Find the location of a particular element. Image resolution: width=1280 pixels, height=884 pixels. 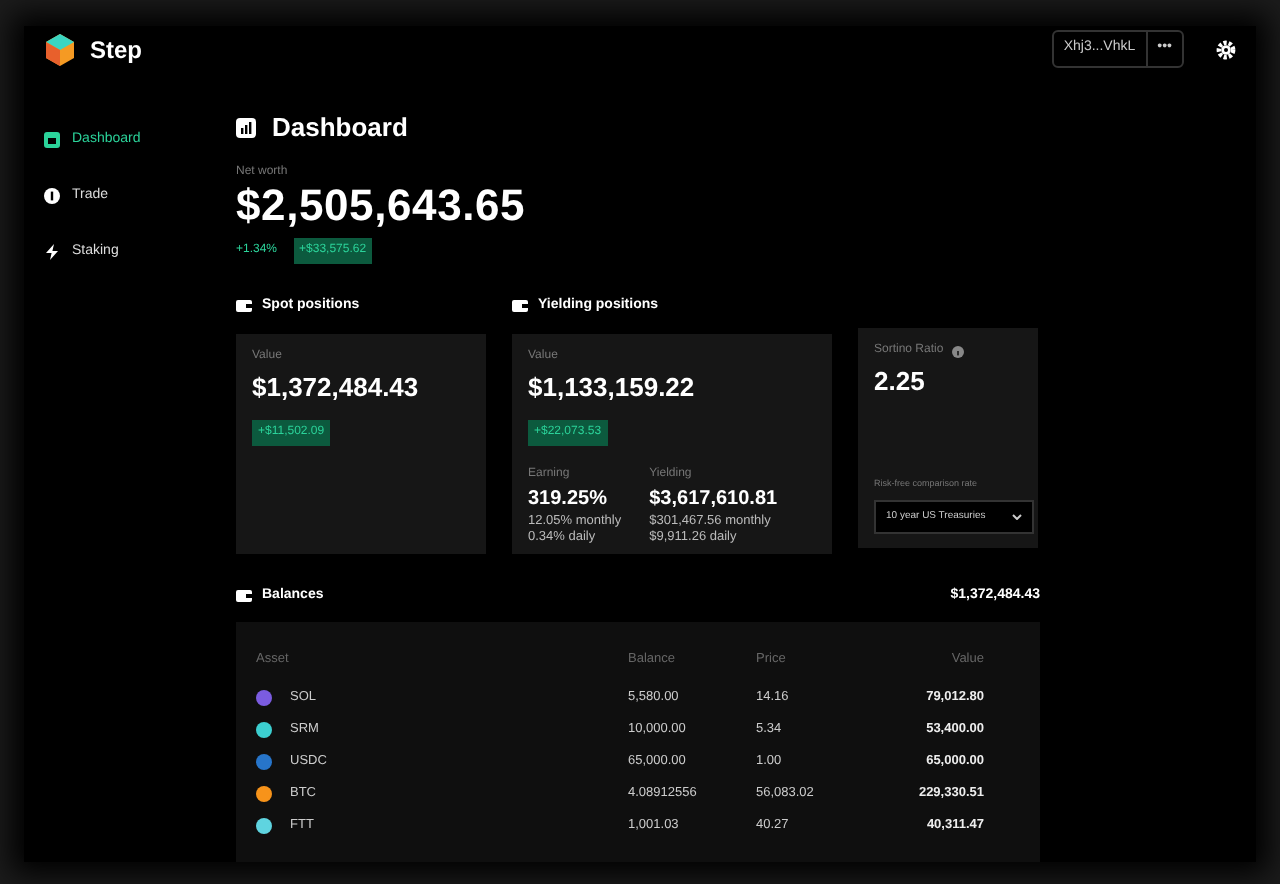

stat-value: 319.25% is located at coordinates (568, 499).